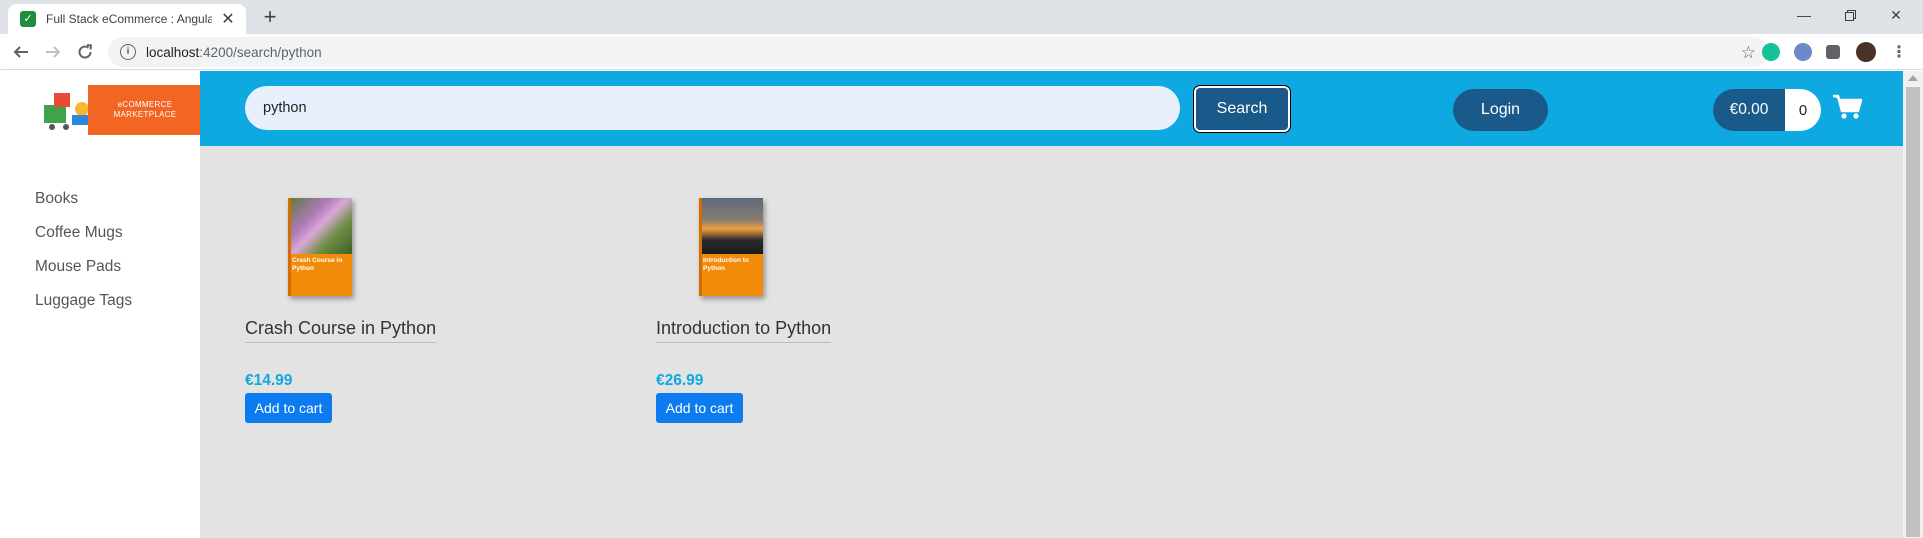 This screenshot has width=1923, height=538. Describe the element at coordinates (712, 108) in the screenshot. I see `search-input` at that location.